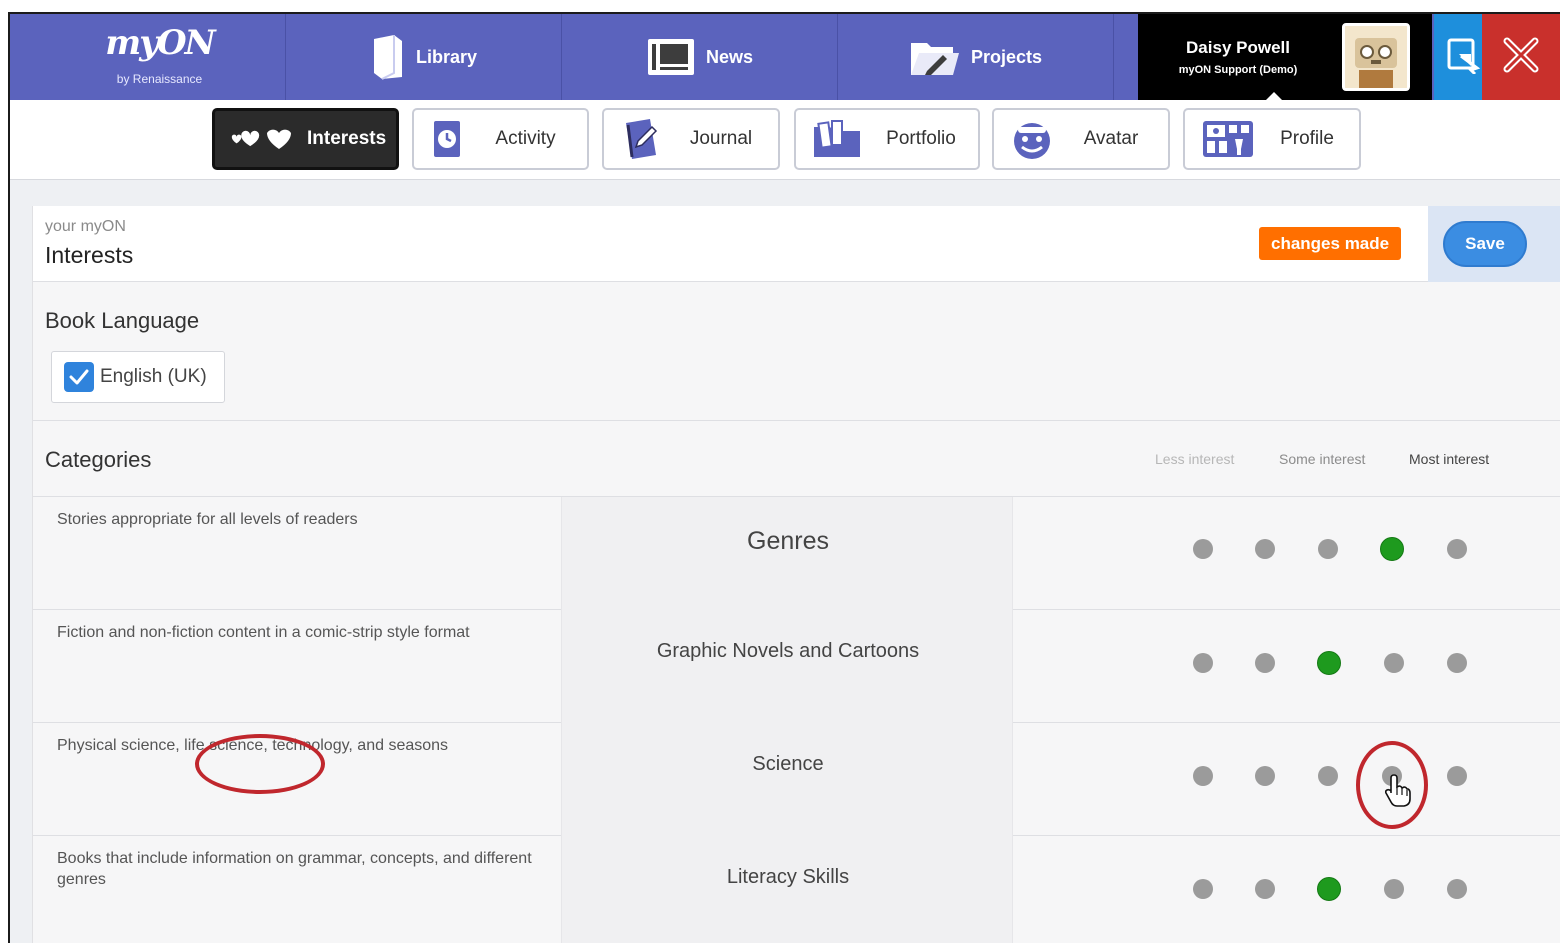  What do you see at coordinates (1195, 459) in the screenshot?
I see `scale-label-less: Less interest` at bounding box center [1195, 459].